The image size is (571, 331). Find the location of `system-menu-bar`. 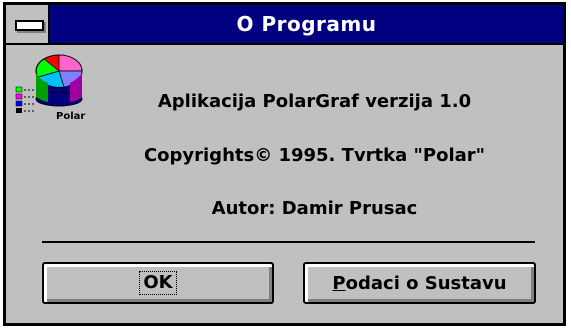

system-menu-bar is located at coordinates (29, 25).